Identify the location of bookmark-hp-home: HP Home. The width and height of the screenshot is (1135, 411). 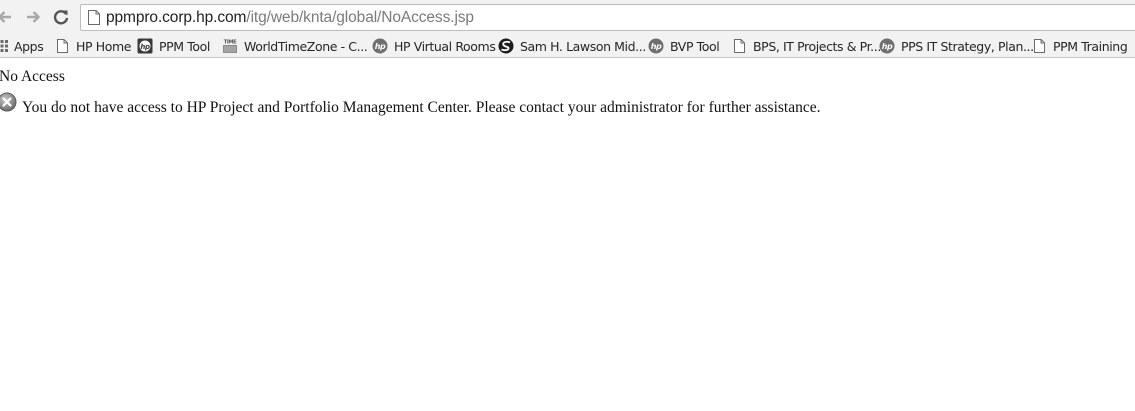
(92, 46).